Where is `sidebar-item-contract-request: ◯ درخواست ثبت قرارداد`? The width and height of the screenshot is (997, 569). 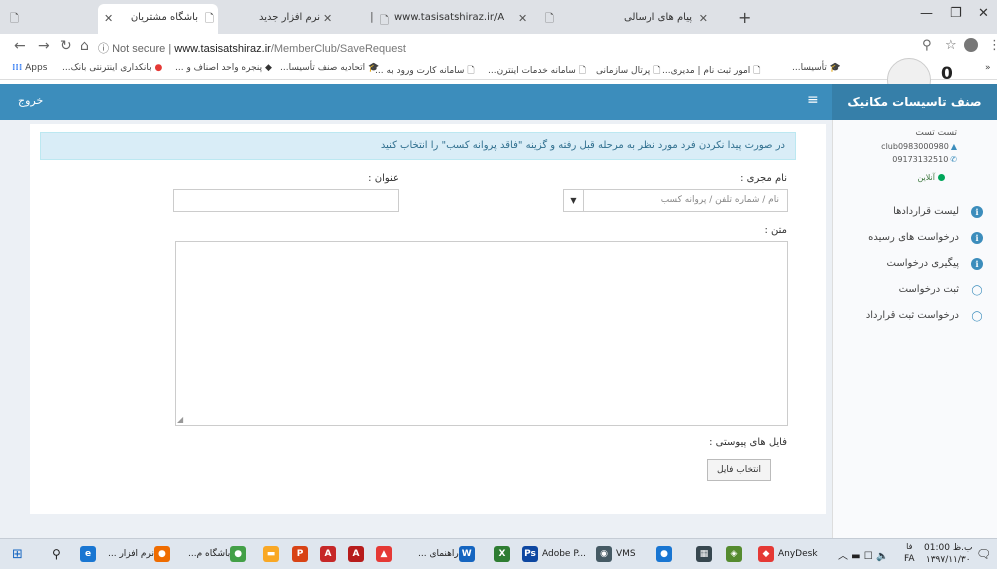 sidebar-item-contract-request: ◯ درخواست ثبت قرارداد is located at coordinates (914, 318).